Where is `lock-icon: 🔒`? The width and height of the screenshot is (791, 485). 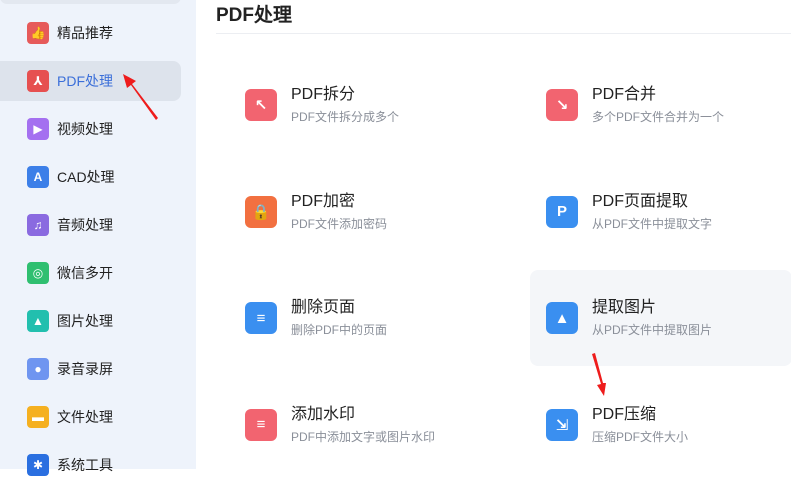
lock-icon: 🔒 is located at coordinates (261, 211).